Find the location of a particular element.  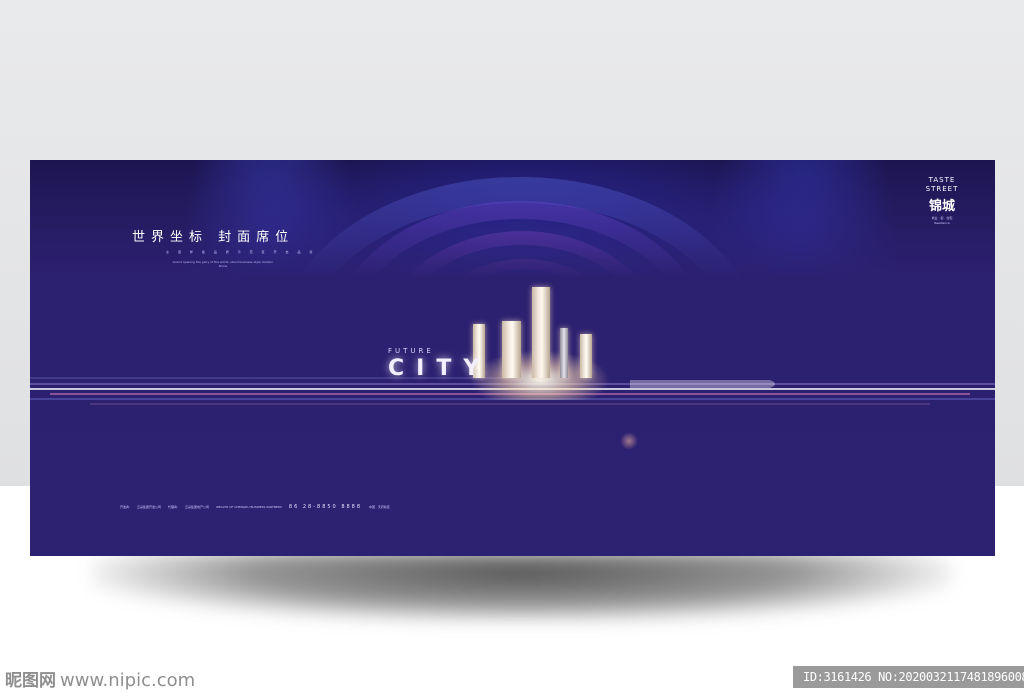

headline: 世界坐标 封面席位 is located at coordinates (213, 237).